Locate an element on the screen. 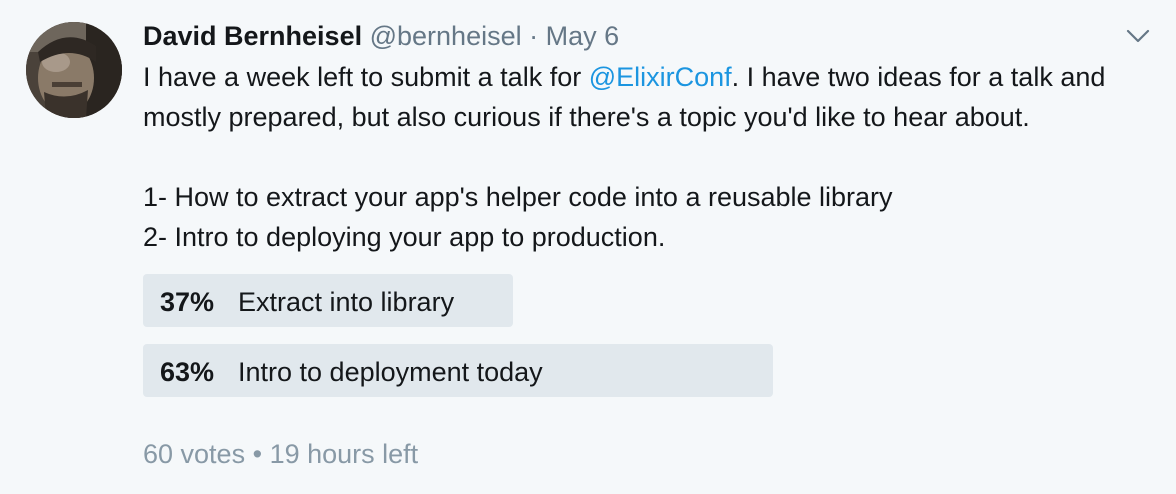 The width and height of the screenshot is (1176, 494). avatar is located at coordinates (74, 70).